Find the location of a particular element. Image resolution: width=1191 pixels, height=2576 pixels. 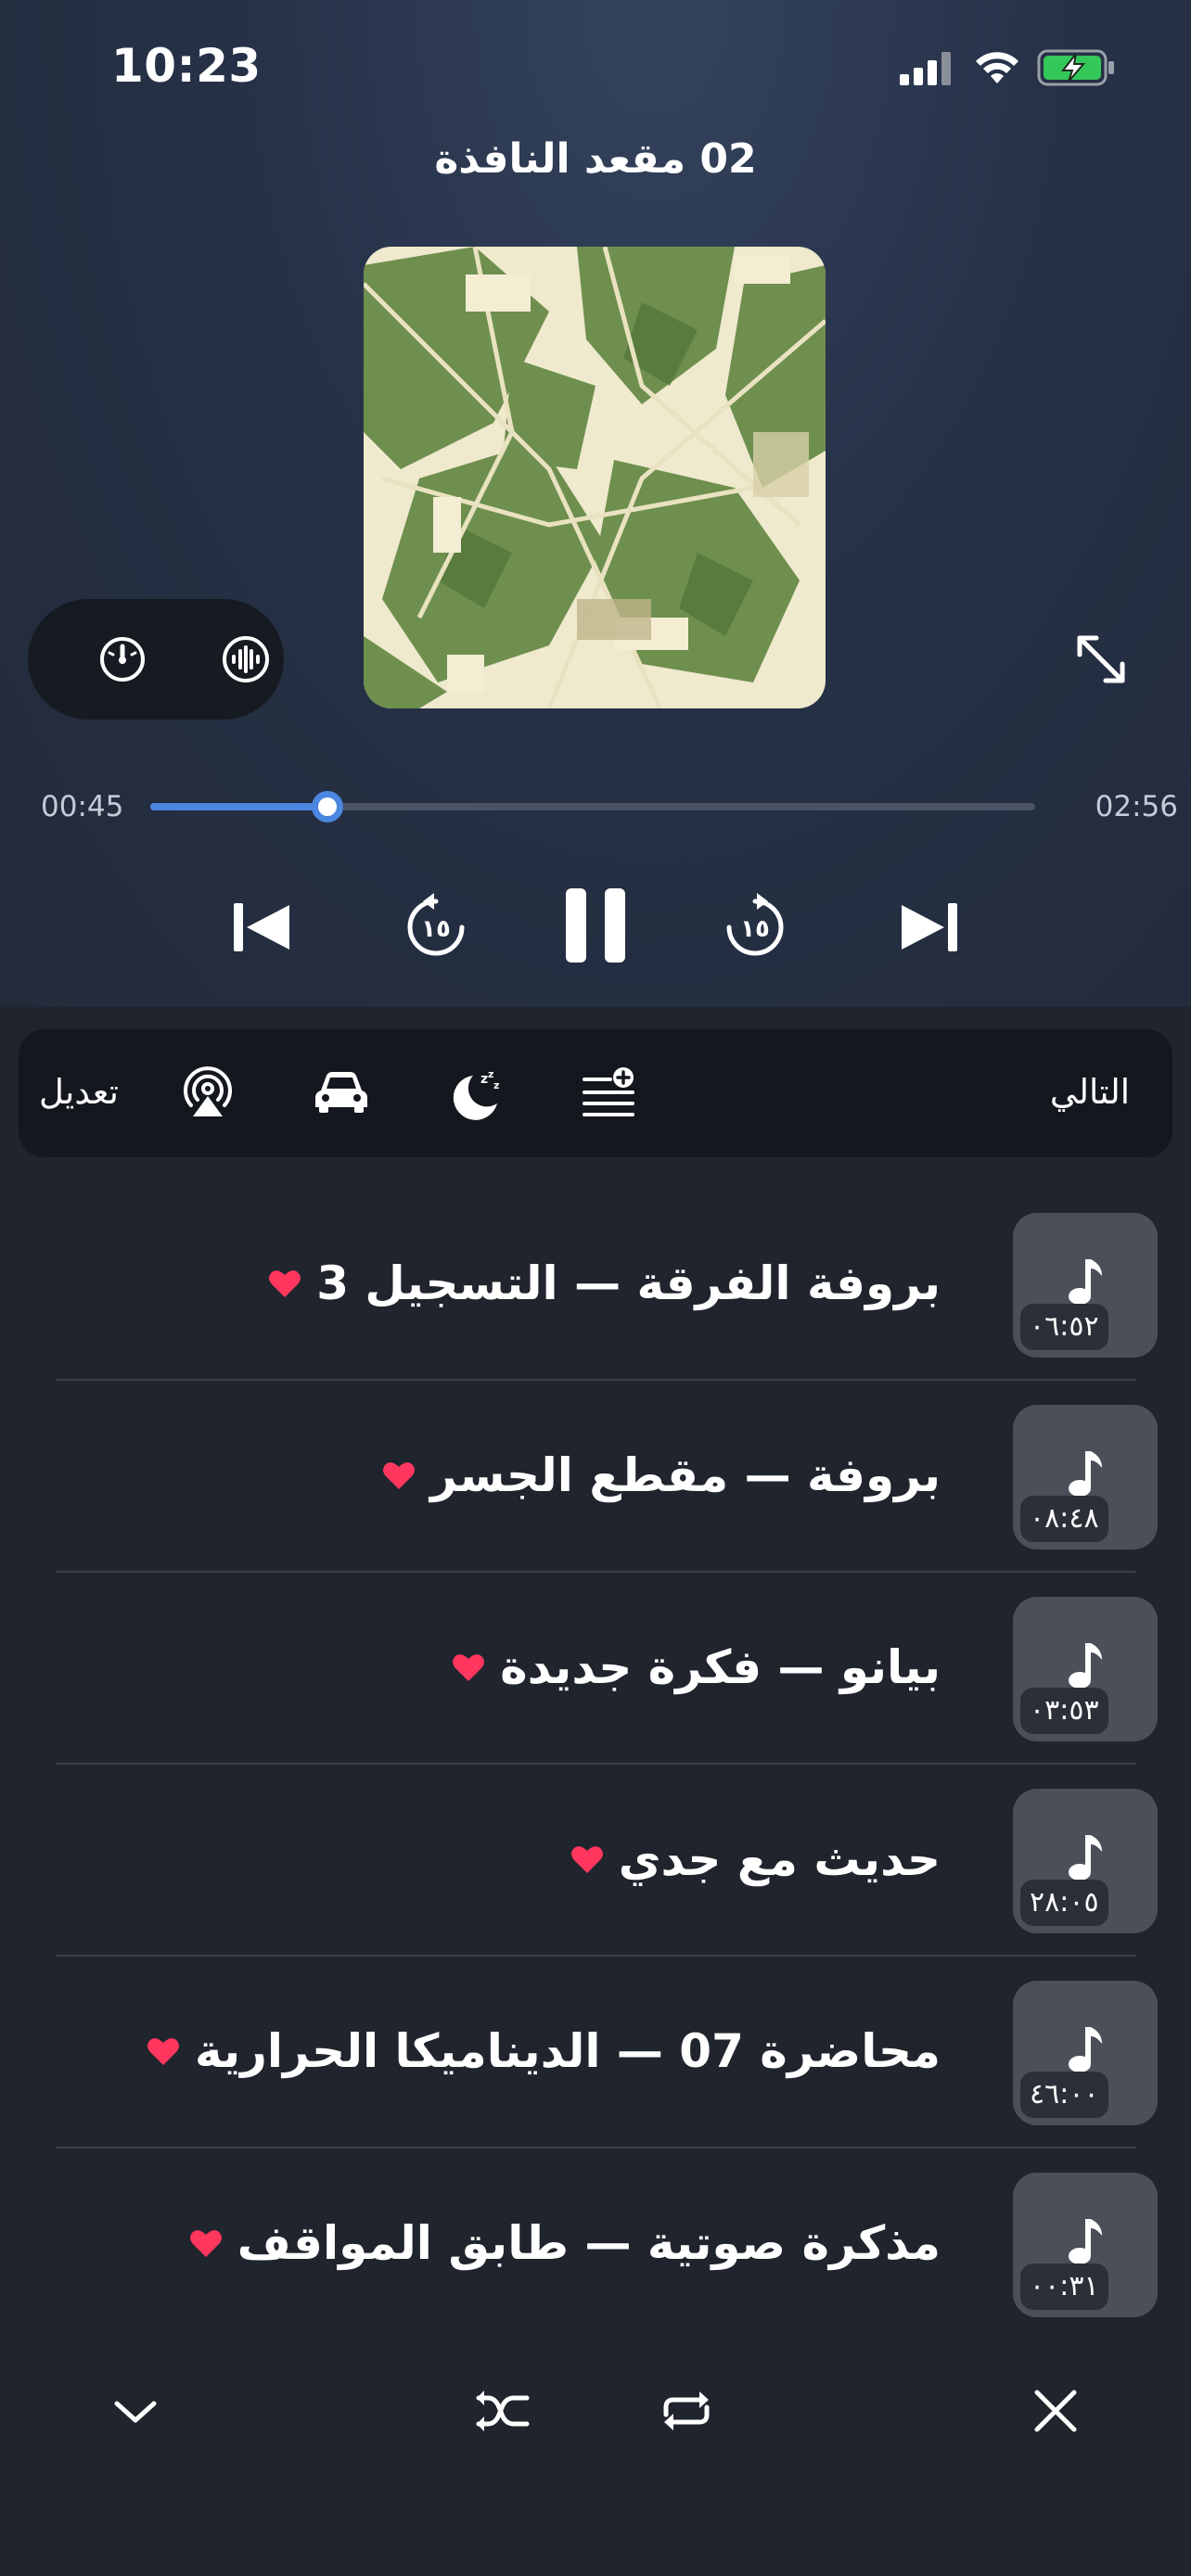

track-duration: ٠٣:٥٣ is located at coordinates (1064, 1711).